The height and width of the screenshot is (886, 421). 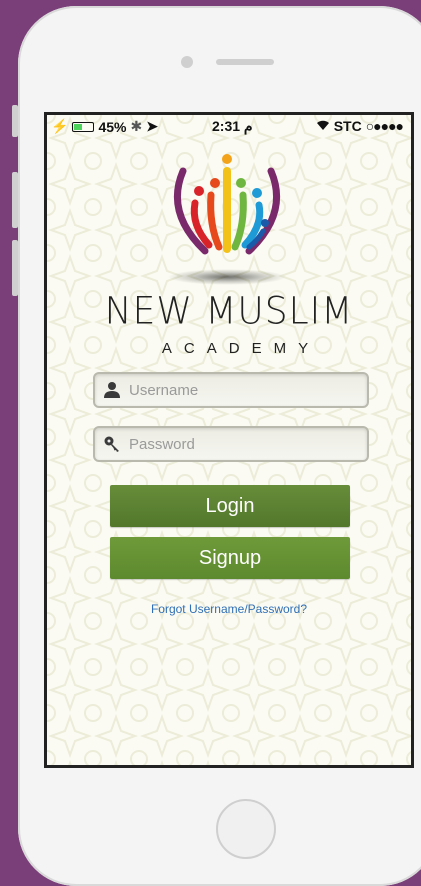 What do you see at coordinates (239, 390) in the screenshot?
I see `username-input` at bounding box center [239, 390].